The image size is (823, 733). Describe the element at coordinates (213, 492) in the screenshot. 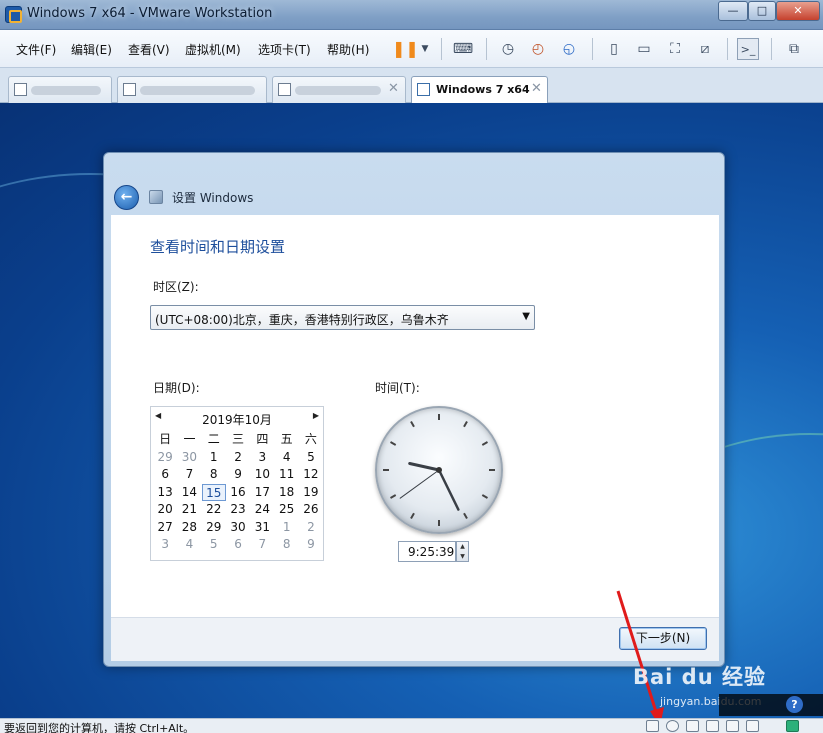

I see `calendar-day: 15` at that location.